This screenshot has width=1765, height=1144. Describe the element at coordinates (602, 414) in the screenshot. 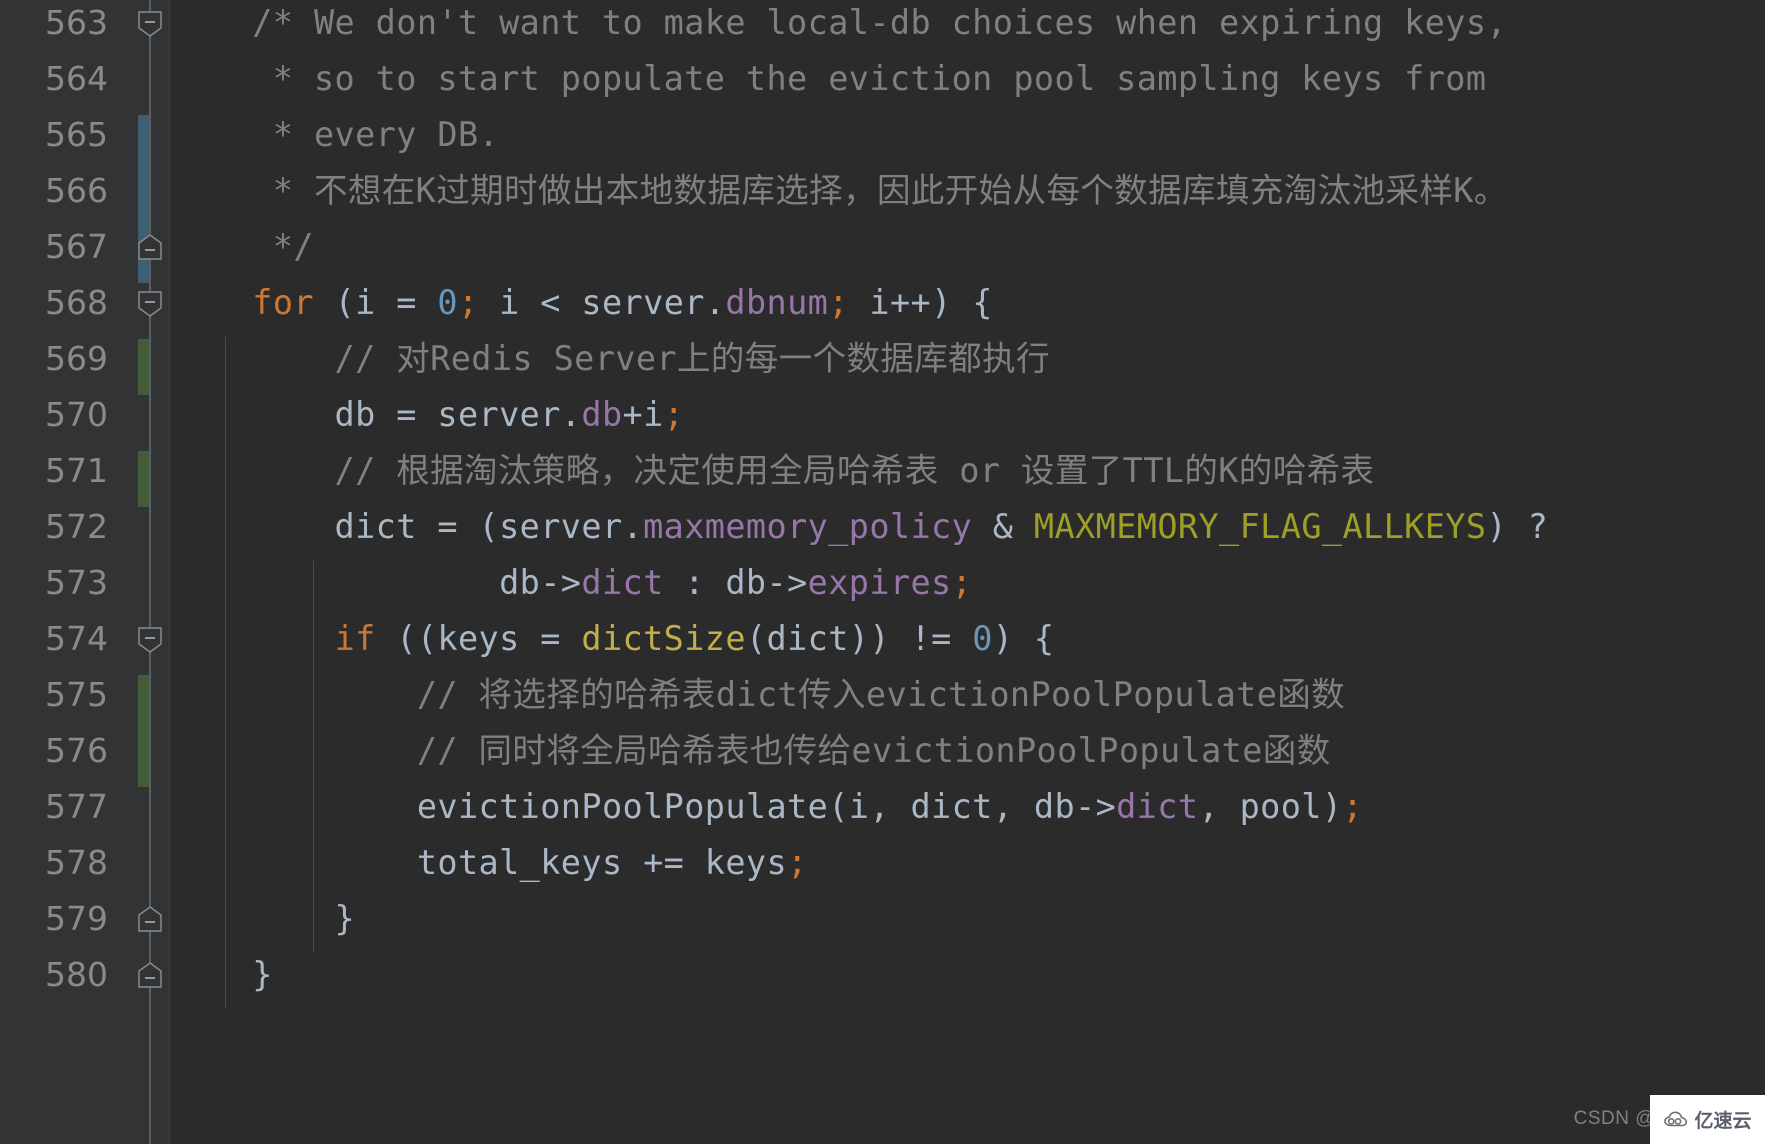

I see `code-token: db` at that location.